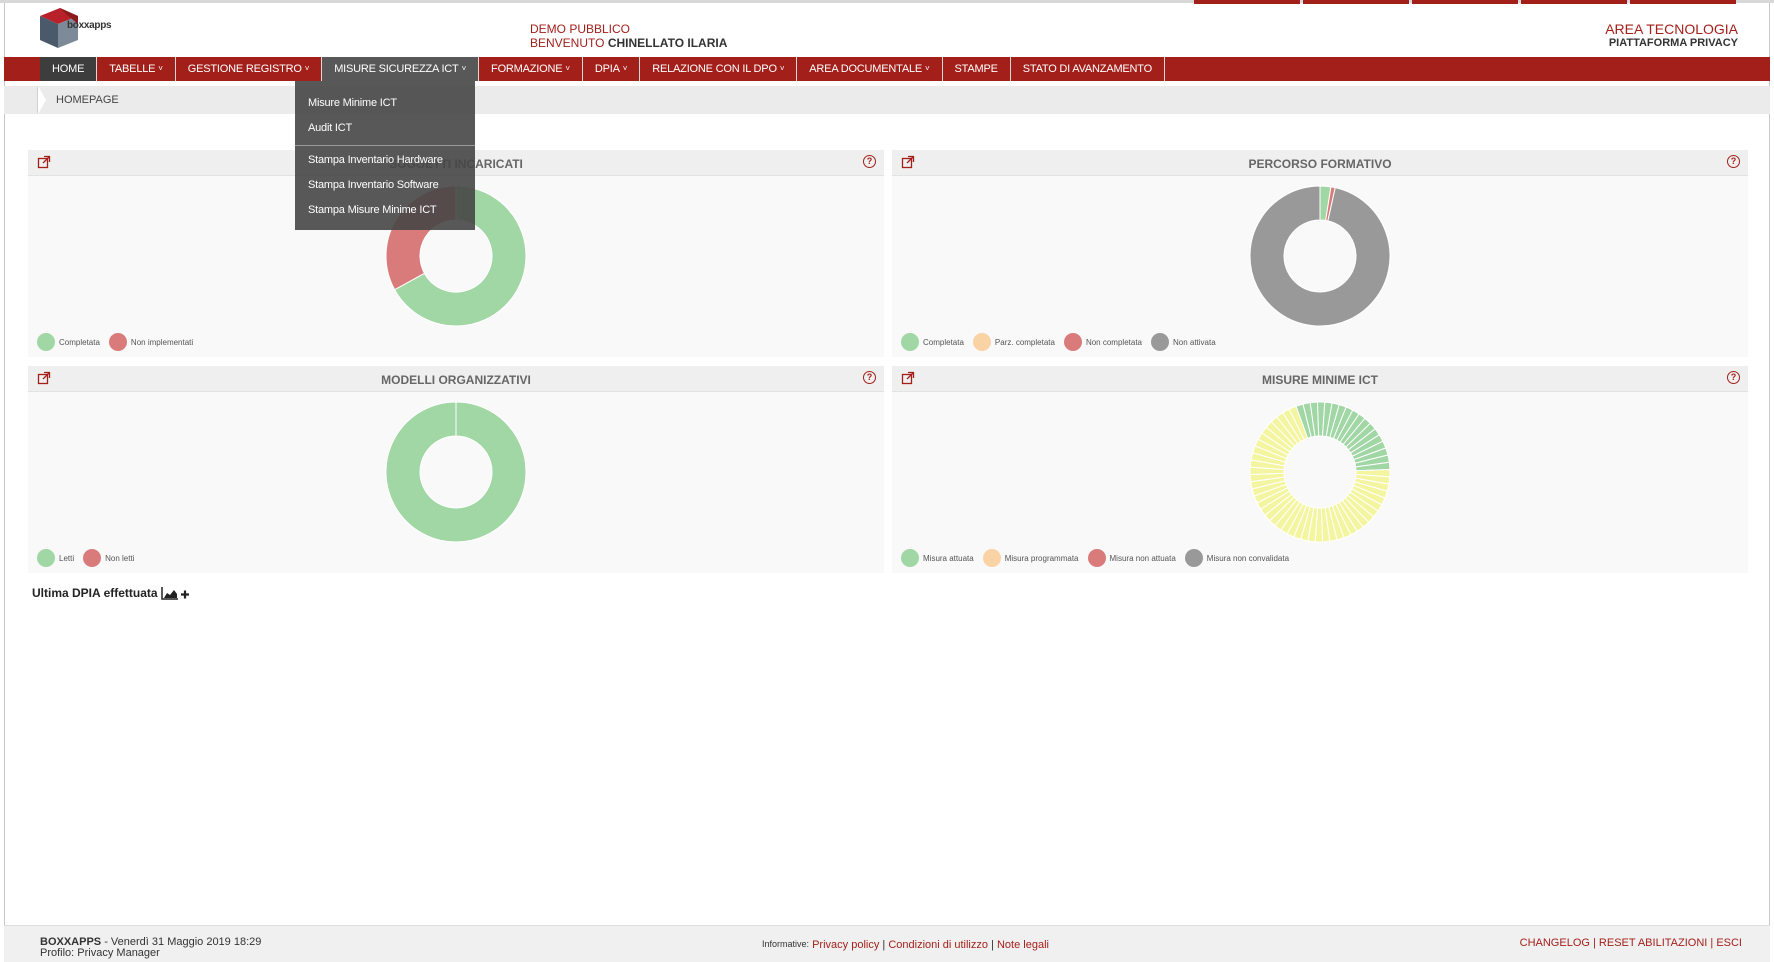 This screenshot has width=1774, height=962. Describe the element at coordinates (866, 69) in the screenshot. I see `nav-item-label: AREA DOCUMENTALE` at that location.